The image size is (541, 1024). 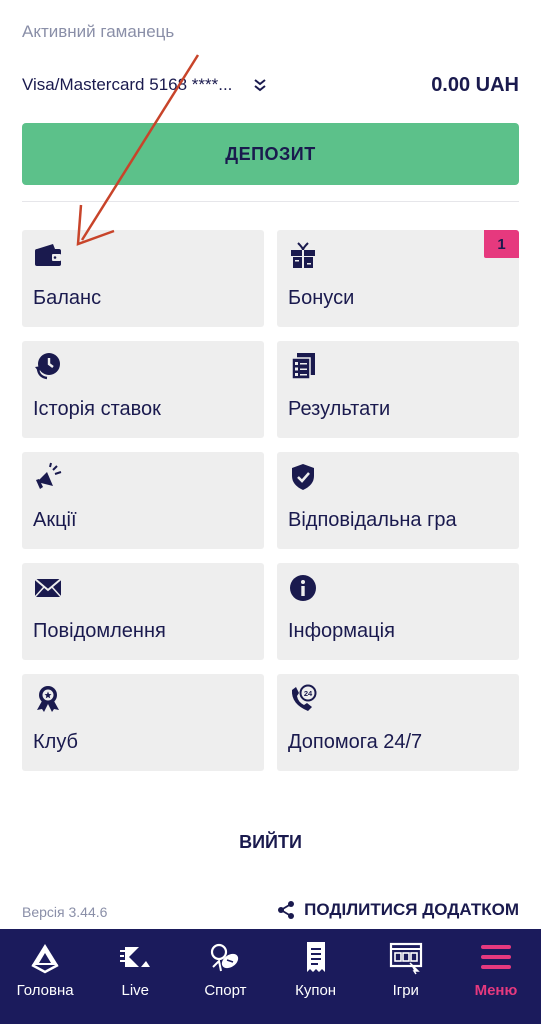 I want to click on live-icon, so click(x=135, y=957).